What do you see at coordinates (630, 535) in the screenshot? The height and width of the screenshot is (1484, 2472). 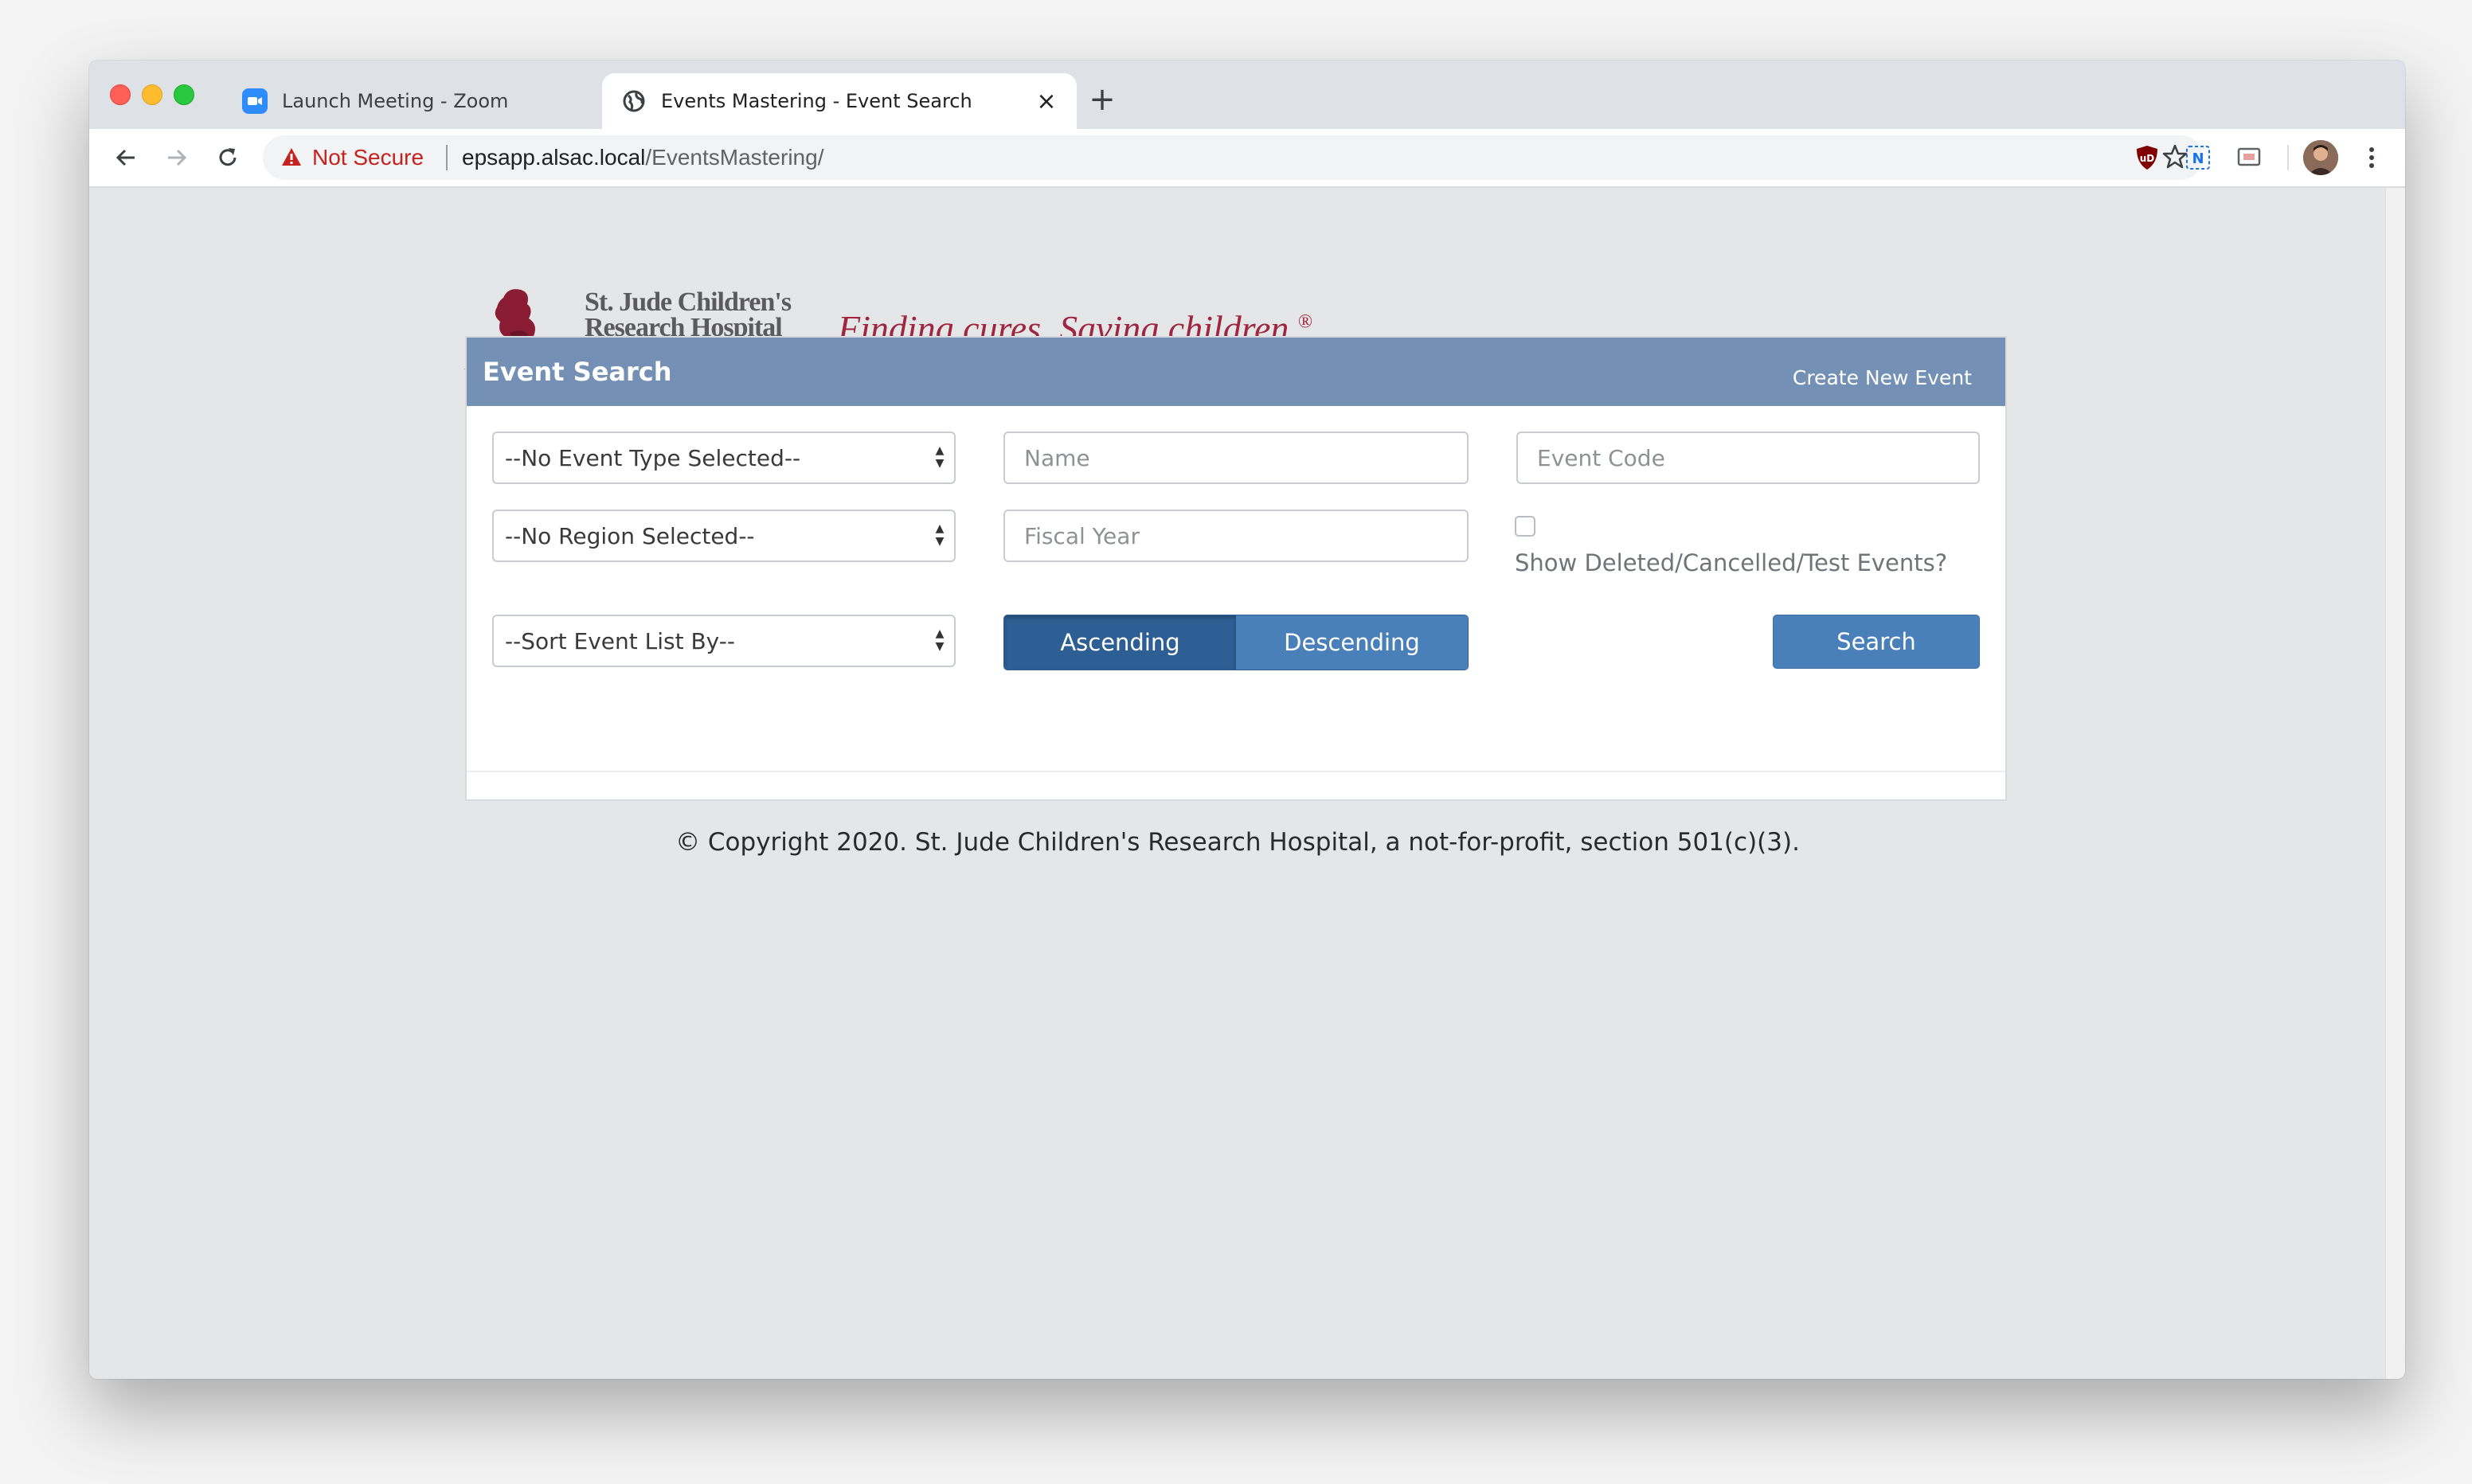 I see `region-value: --No Region Selected--` at bounding box center [630, 535].